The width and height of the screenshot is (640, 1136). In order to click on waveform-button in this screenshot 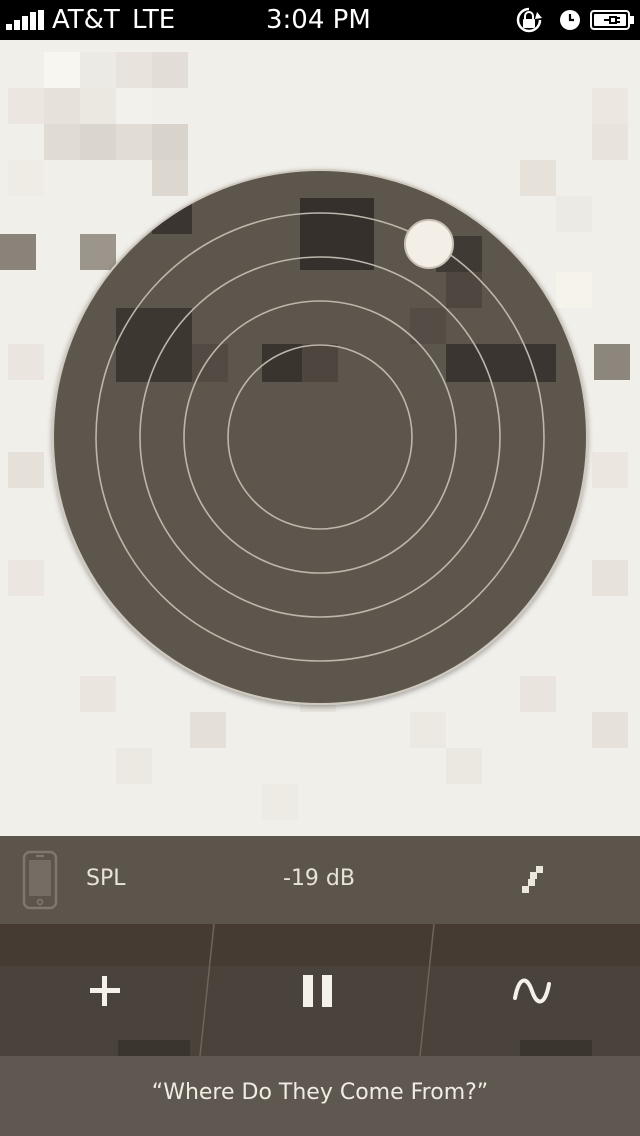, I will do `click(532, 991)`.